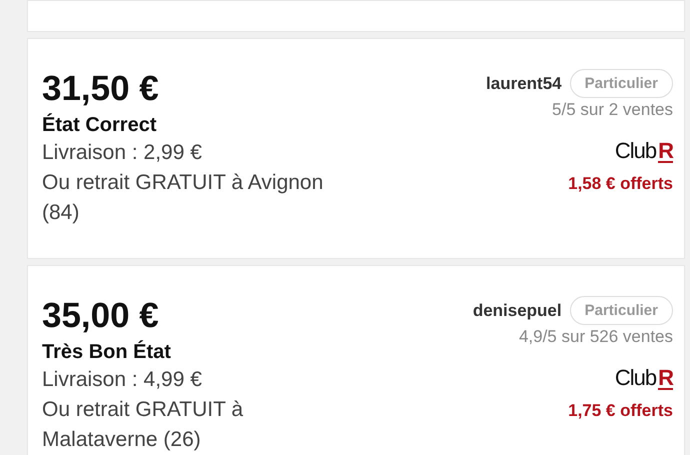 This screenshot has height=455, width=690. Describe the element at coordinates (524, 84) in the screenshot. I see `seller-name: laurent54` at that location.